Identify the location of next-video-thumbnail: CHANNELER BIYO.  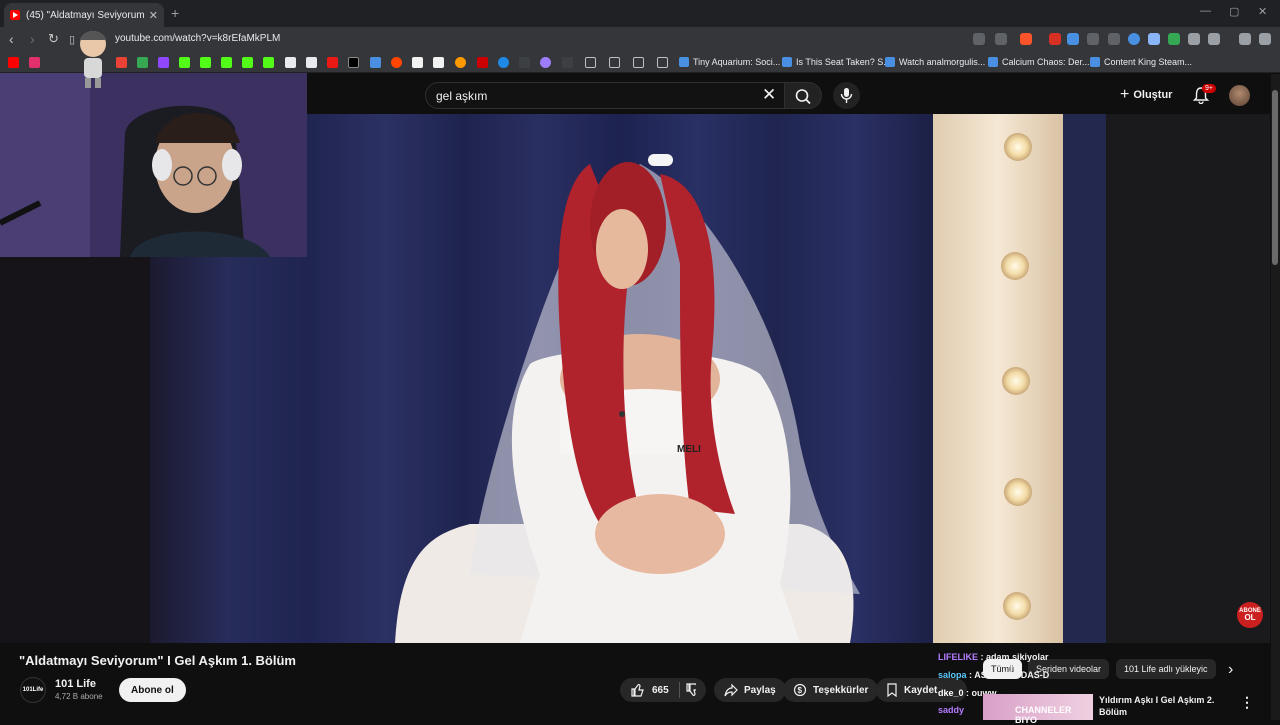
(1038, 709).